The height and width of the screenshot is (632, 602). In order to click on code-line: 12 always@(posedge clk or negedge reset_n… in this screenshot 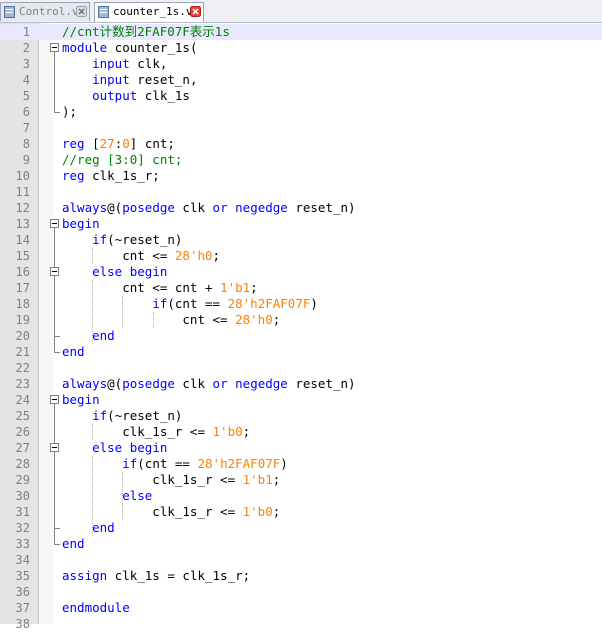, I will do `click(301, 208)`.